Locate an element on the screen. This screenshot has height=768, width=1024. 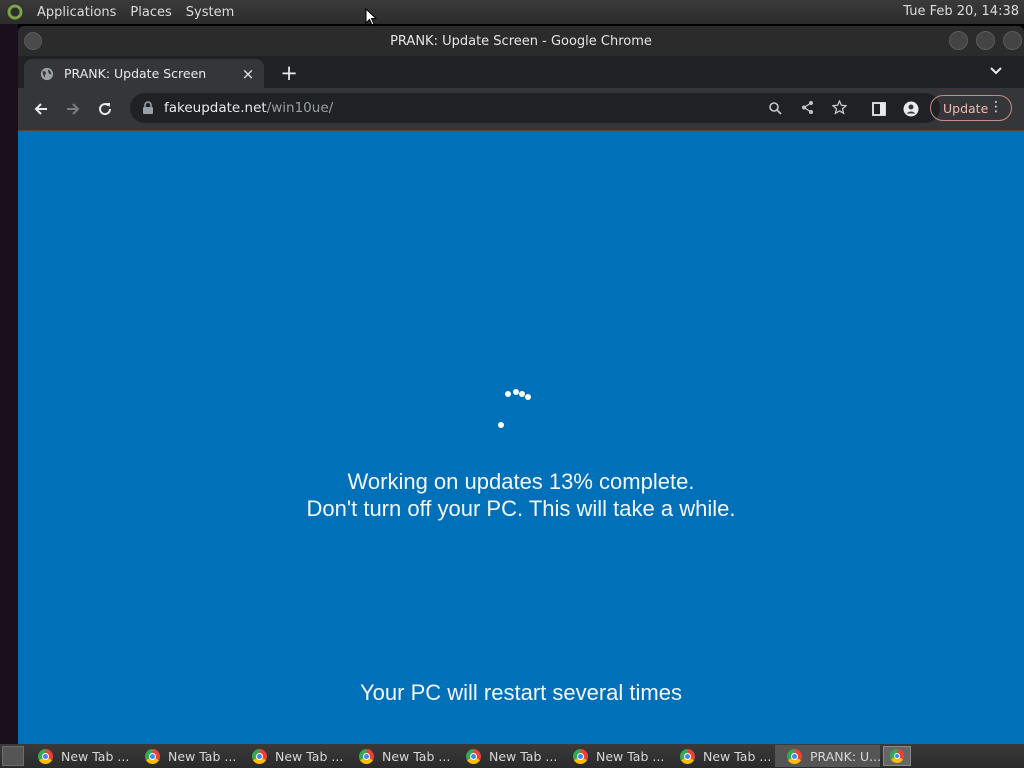
profile-button is located at coordinates (911, 109).